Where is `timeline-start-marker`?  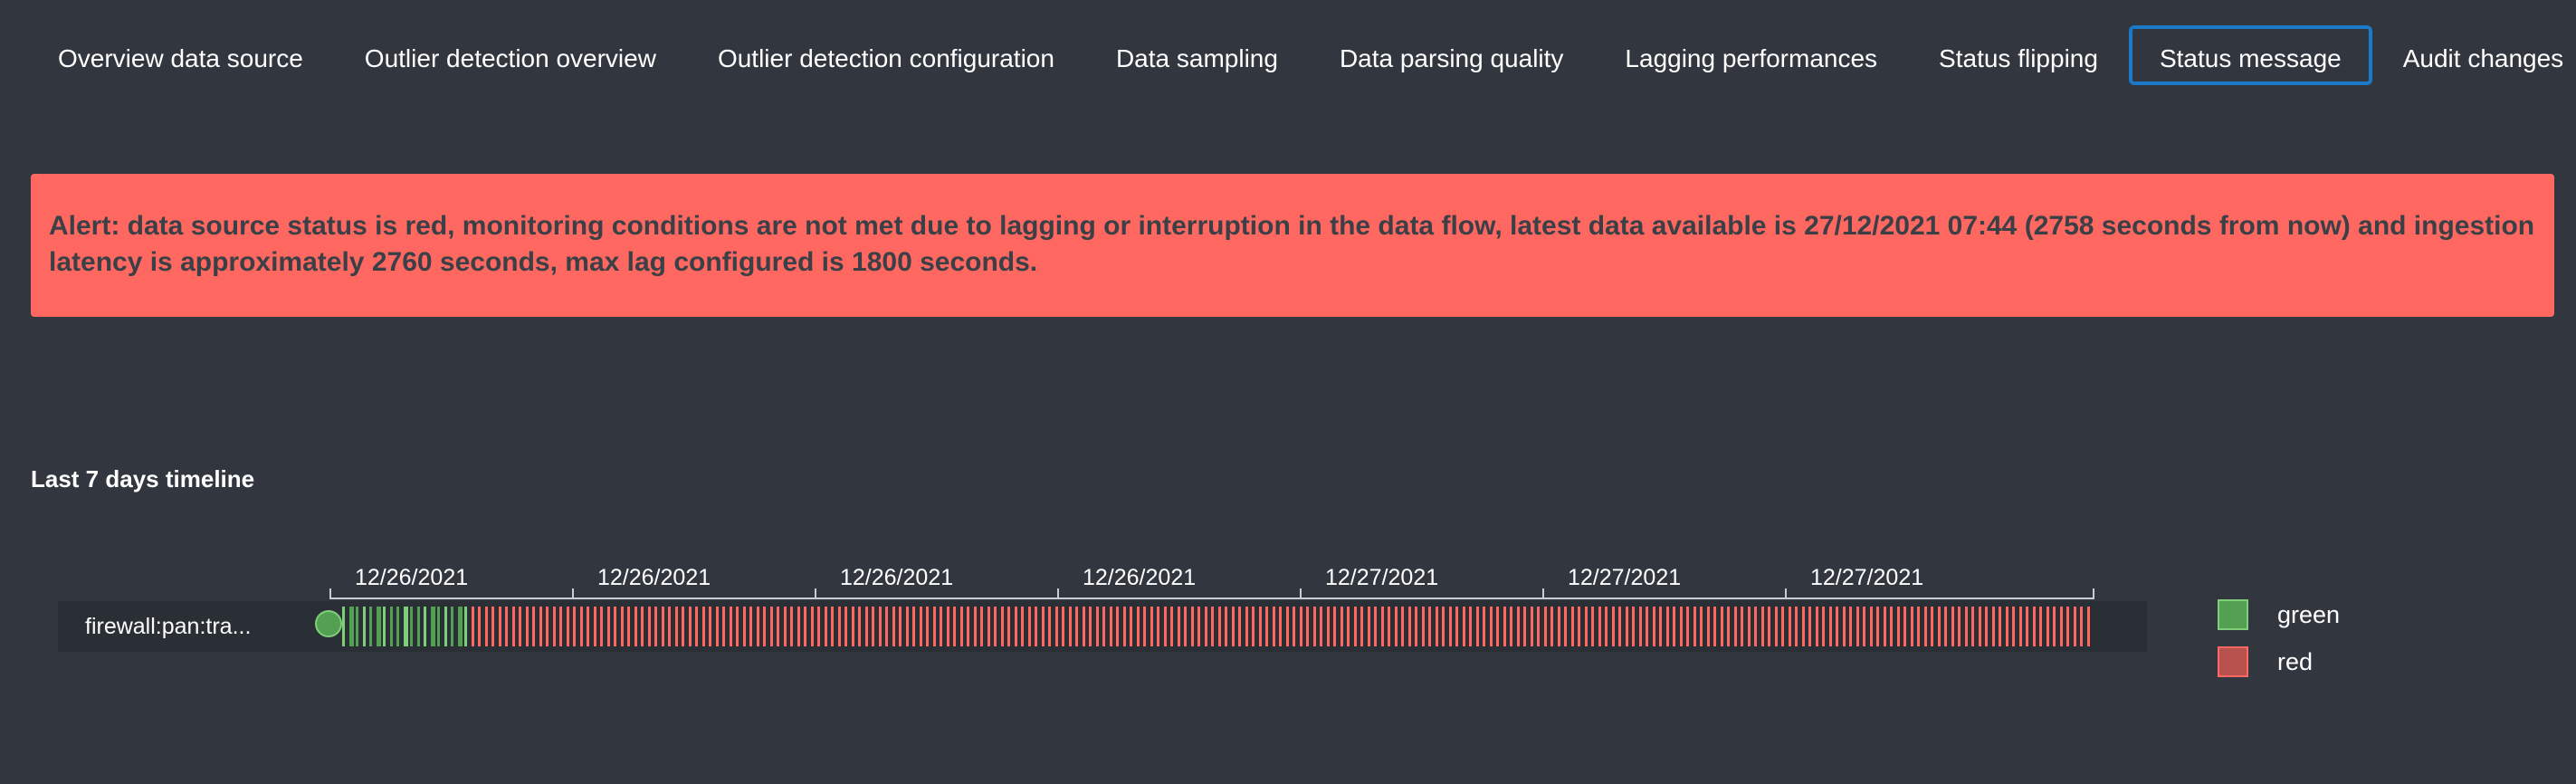
timeline-start-marker is located at coordinates (329, 623).